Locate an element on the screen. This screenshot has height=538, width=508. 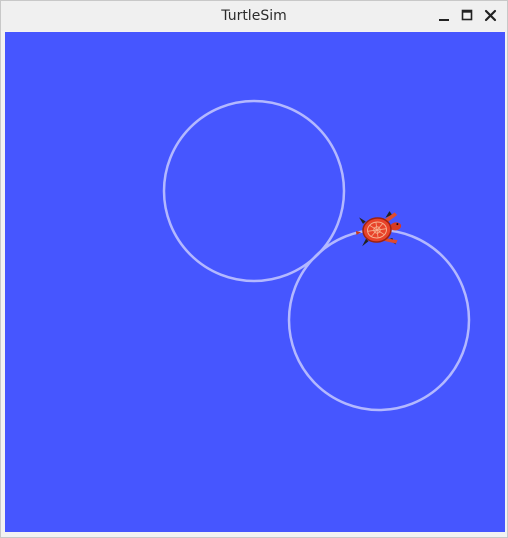
minimize-button is located at coordinates (444, 15).